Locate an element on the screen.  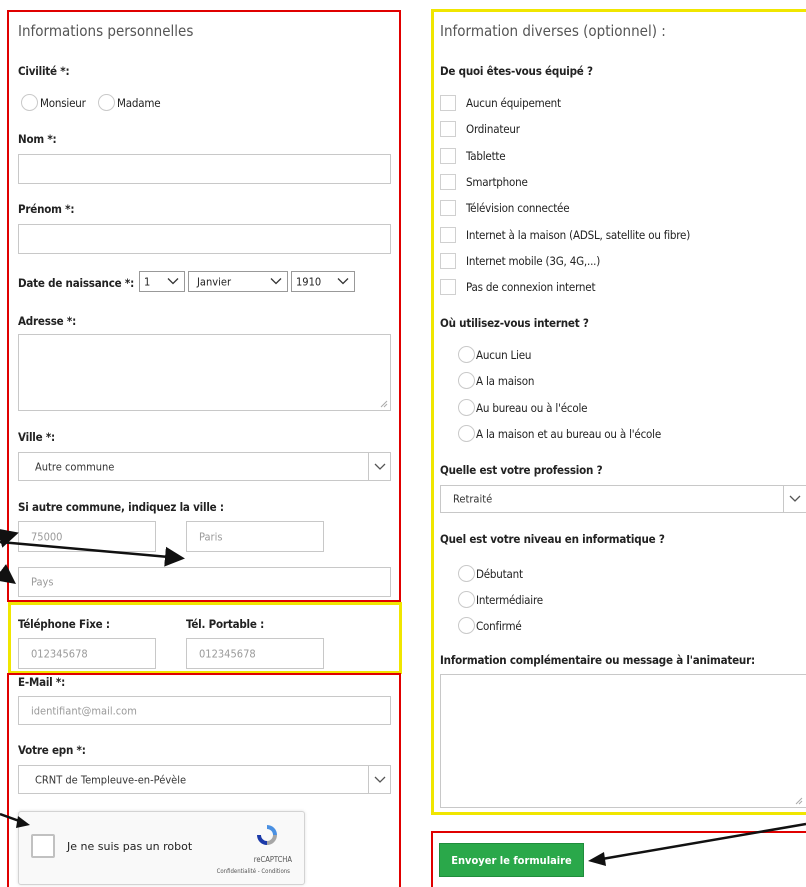
ville-label: Ville *: is located at coordinates (36, 437).